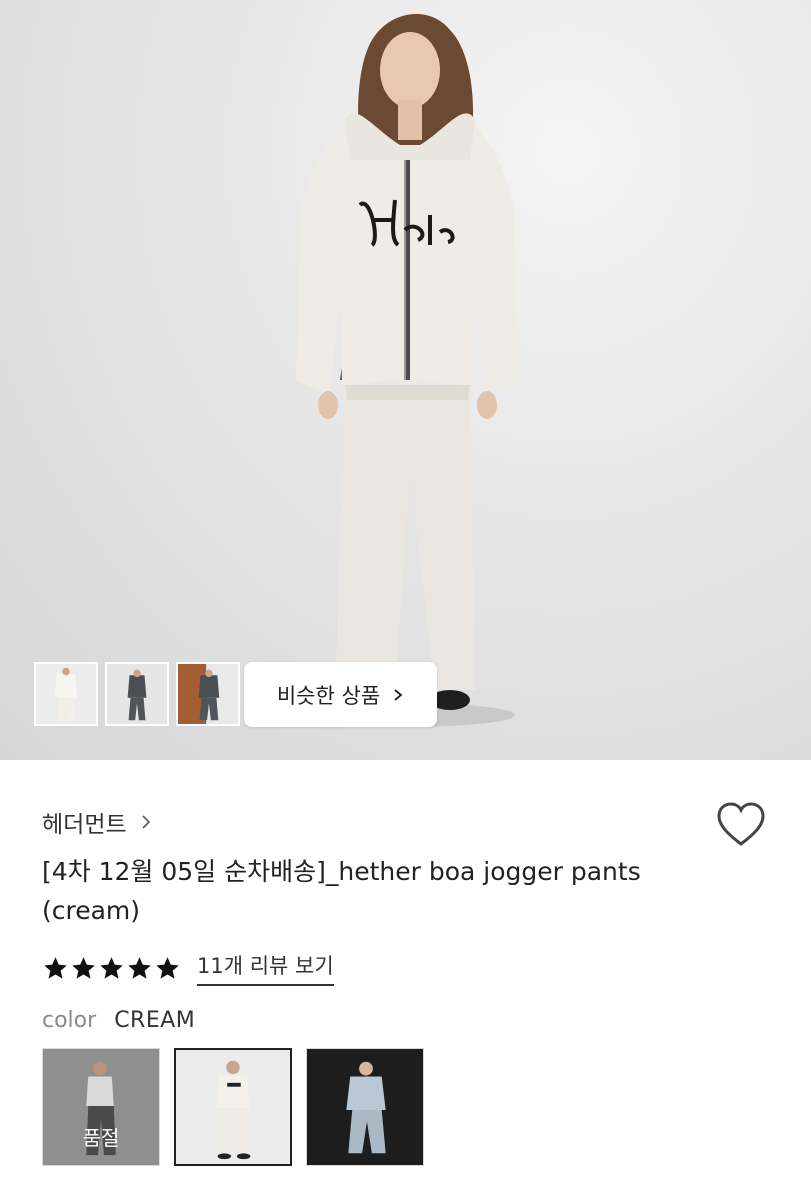  I want to click on color-row: color CREAM, so click(118, 1020).